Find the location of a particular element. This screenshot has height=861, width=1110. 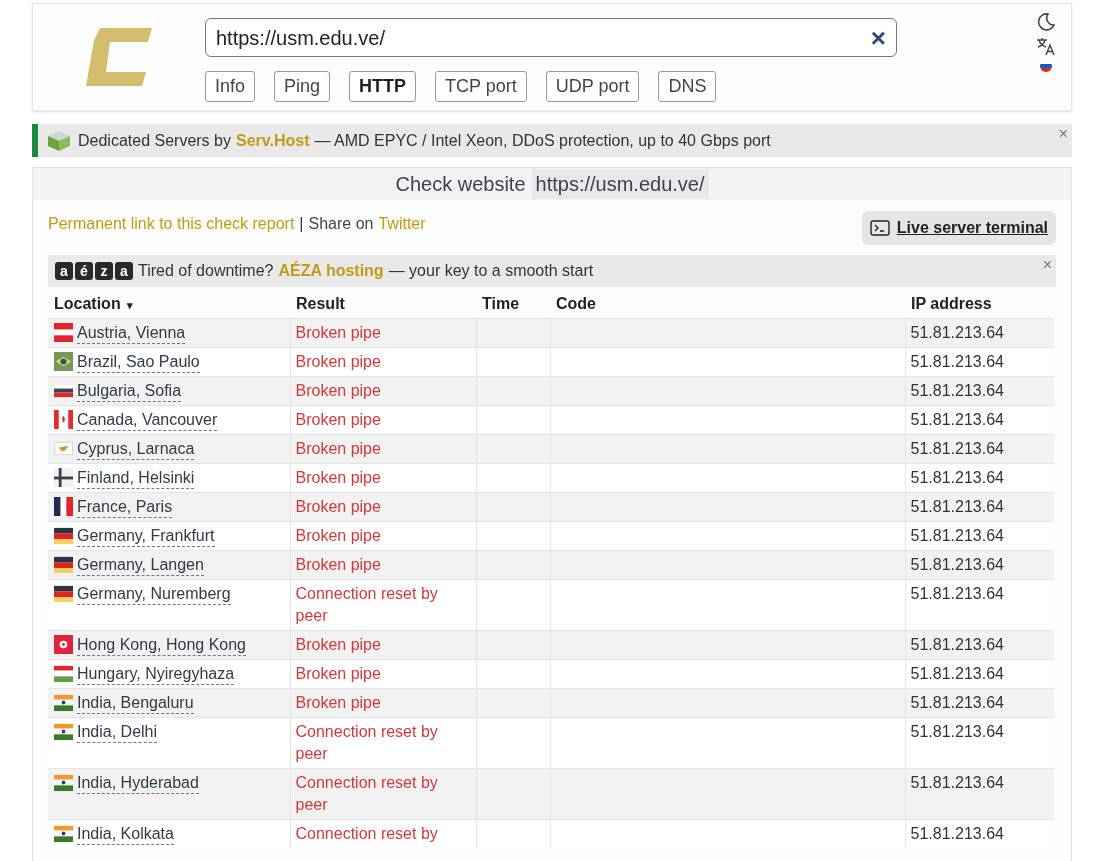

terminal-button: Live server terminal is located at coordinates (958, 228).